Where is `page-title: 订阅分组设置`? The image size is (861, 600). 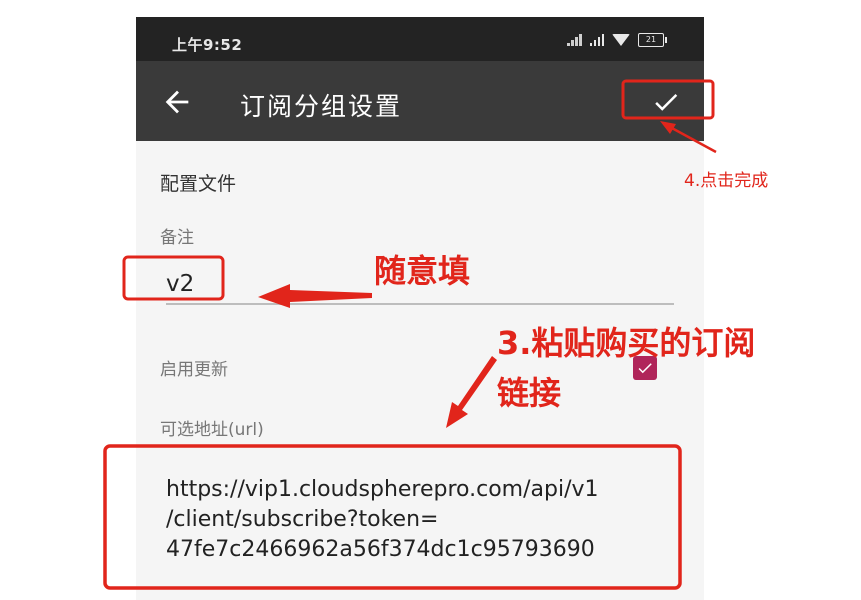 page-title: 订阅分组设置 is located at coordinates (321, 106).